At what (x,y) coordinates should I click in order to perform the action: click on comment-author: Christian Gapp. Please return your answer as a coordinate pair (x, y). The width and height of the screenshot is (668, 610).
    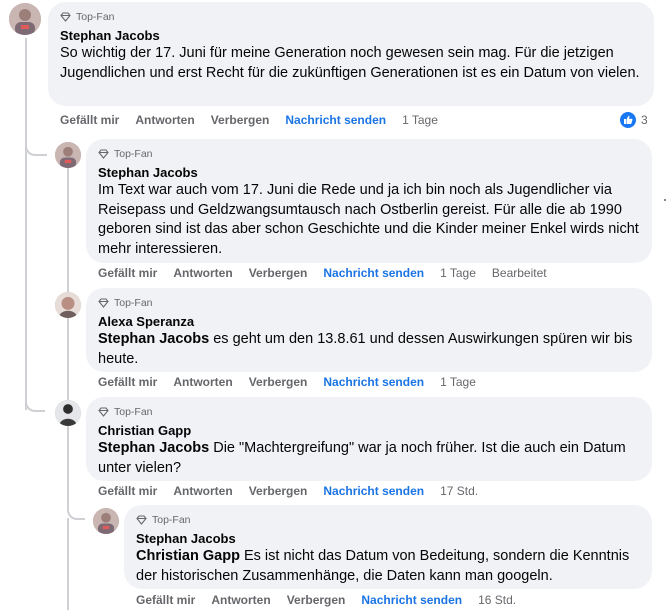
    Looking at the image, I should click on (369, 431).